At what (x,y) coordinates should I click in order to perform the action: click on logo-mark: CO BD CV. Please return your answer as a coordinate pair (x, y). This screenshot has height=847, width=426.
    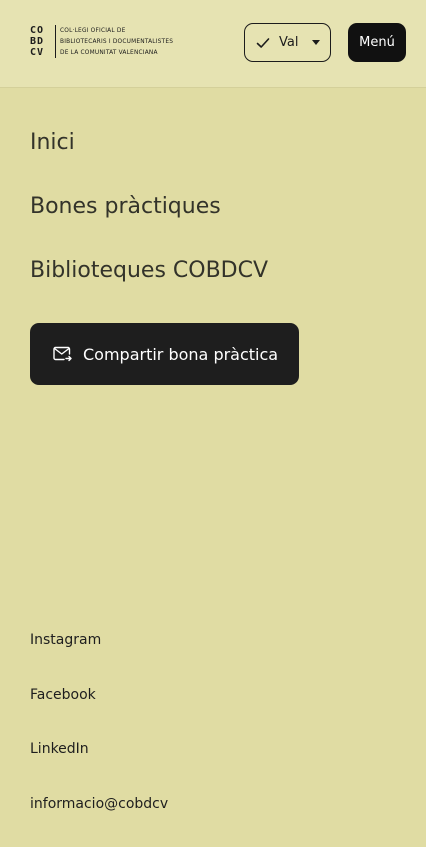
    Looking at the image, I should click on (41, 41).